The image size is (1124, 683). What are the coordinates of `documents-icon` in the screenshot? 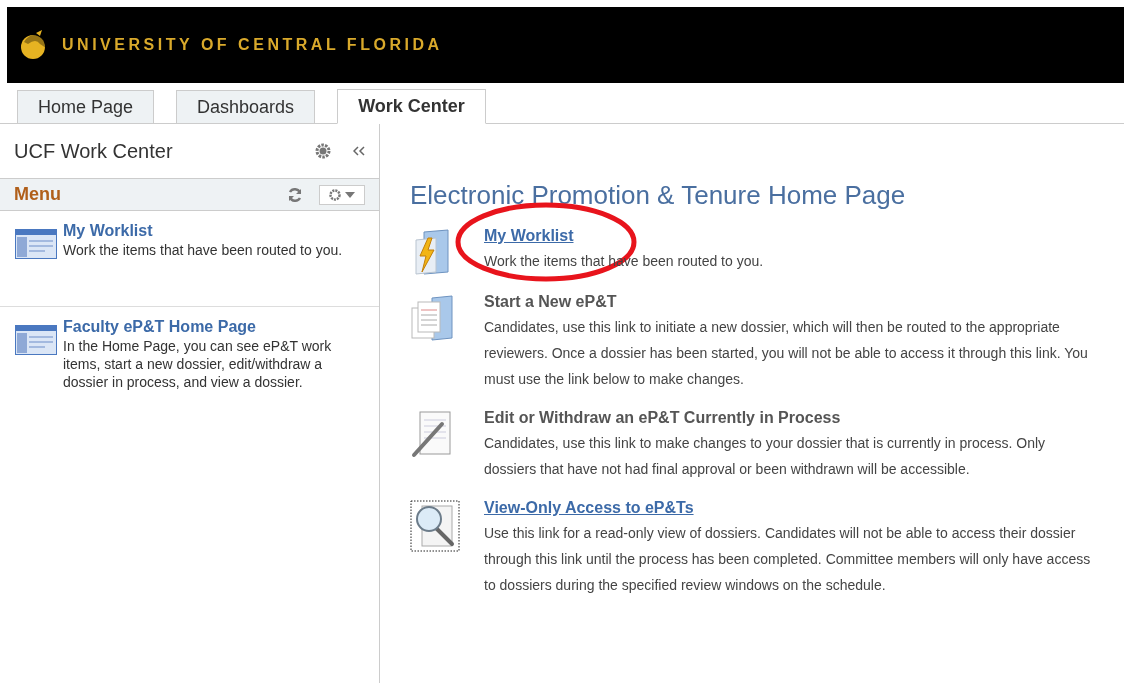 It's located at (432, 318).